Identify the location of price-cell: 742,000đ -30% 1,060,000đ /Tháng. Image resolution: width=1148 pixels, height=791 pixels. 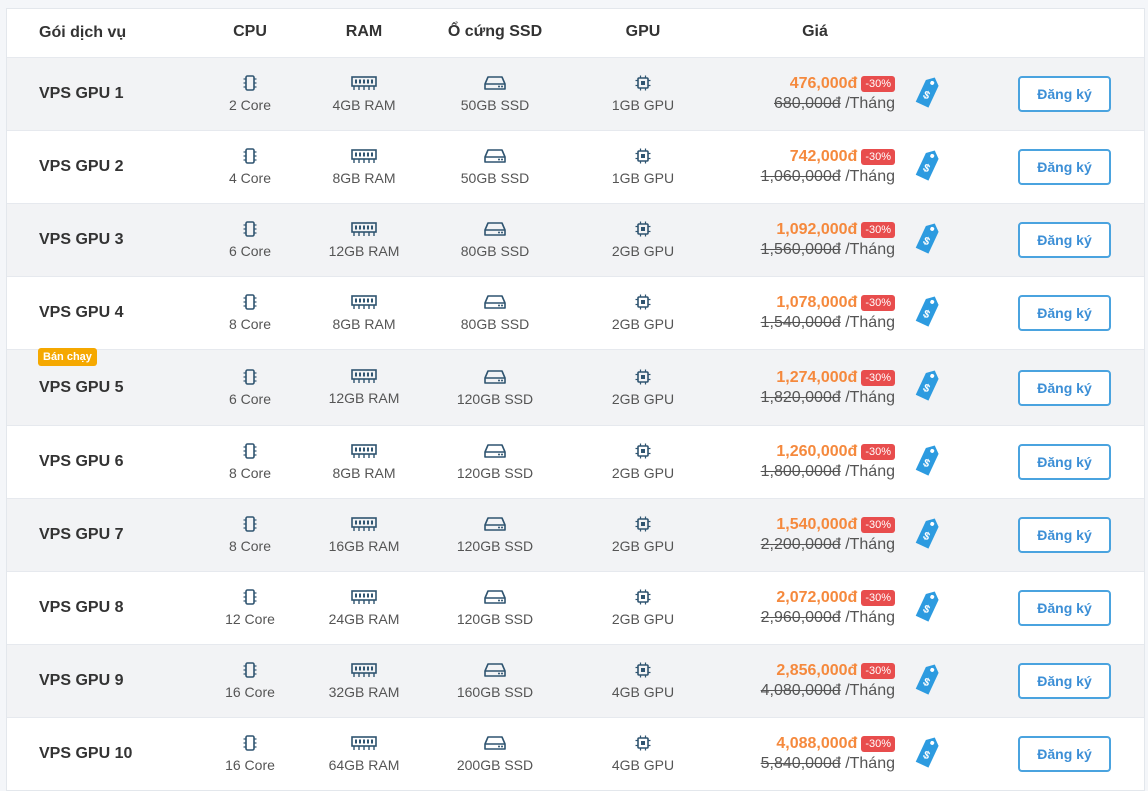
(805, 167).